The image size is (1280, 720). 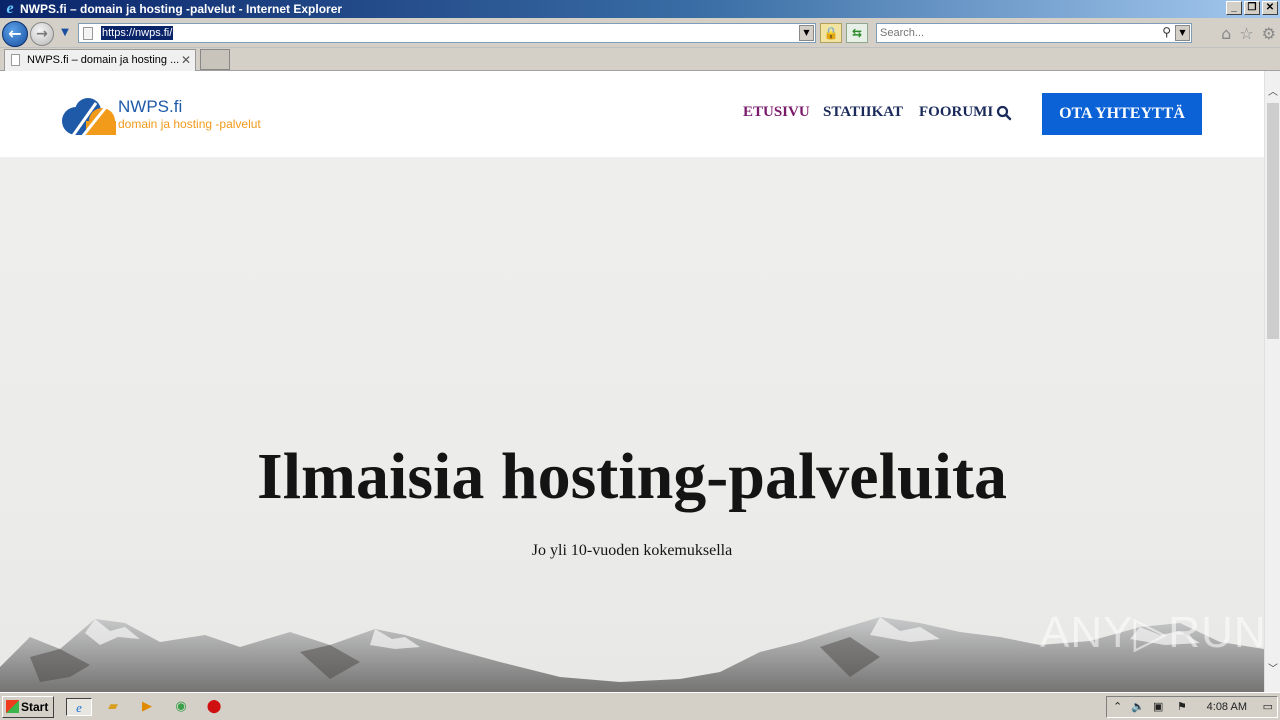 I want to click on window-controls: _ ❐ ✕, so click(x=1252, y=8).